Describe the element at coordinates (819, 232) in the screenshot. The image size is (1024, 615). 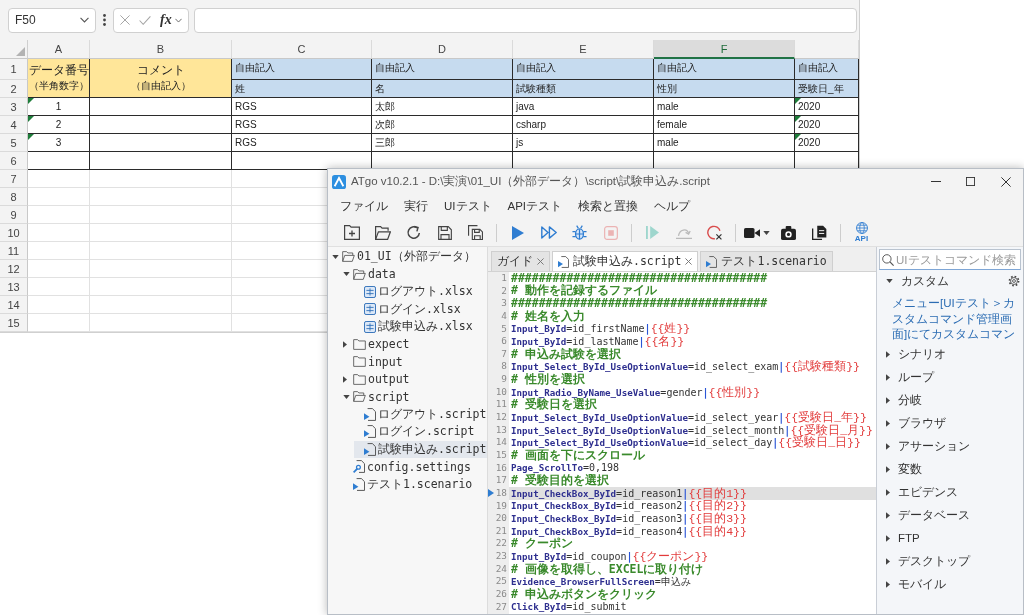
I see `documents-icon` at that location.